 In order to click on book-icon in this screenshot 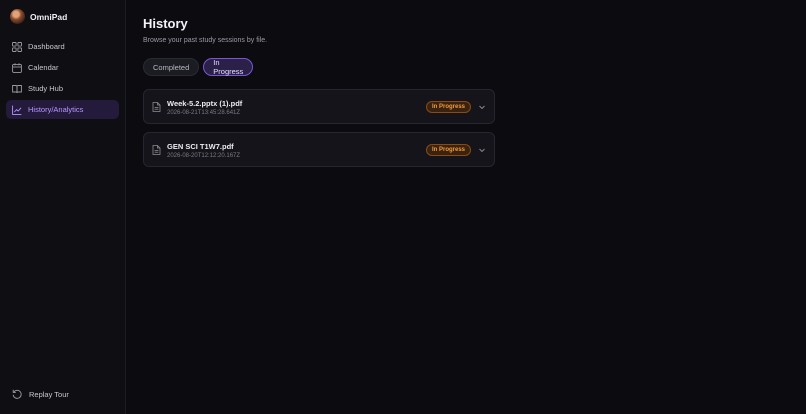, I will do `click(17, 88)`.